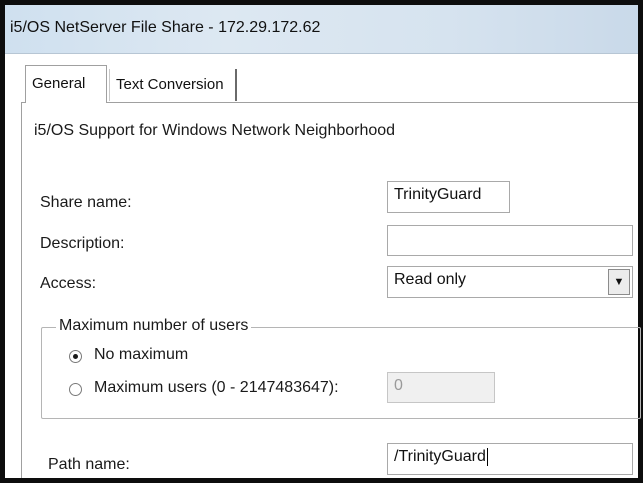 The image size is (643, 483). I want to click on description-field, so click(510, 240).